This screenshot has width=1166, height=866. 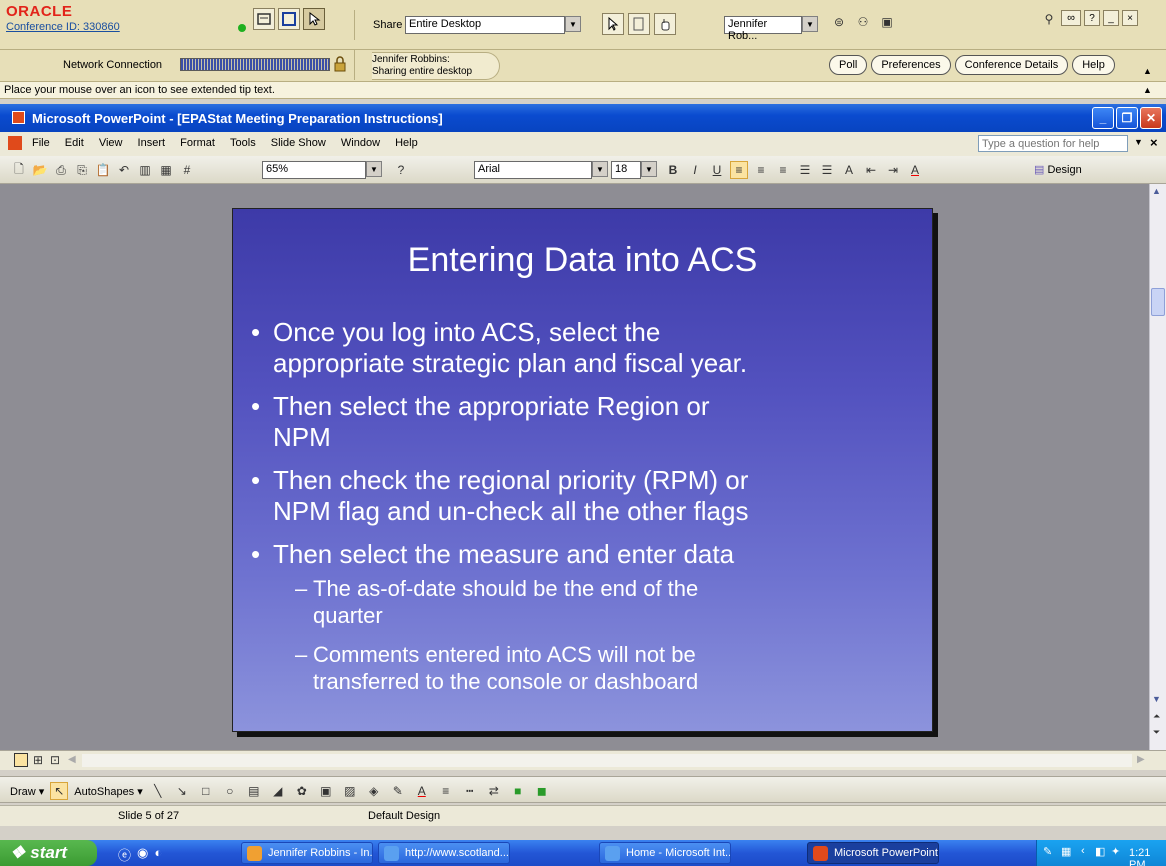 What do you see at coordinates (863, 22) in the screenshot?
I see `attendees-icon: ⚇` at bounding box center [863, 22].